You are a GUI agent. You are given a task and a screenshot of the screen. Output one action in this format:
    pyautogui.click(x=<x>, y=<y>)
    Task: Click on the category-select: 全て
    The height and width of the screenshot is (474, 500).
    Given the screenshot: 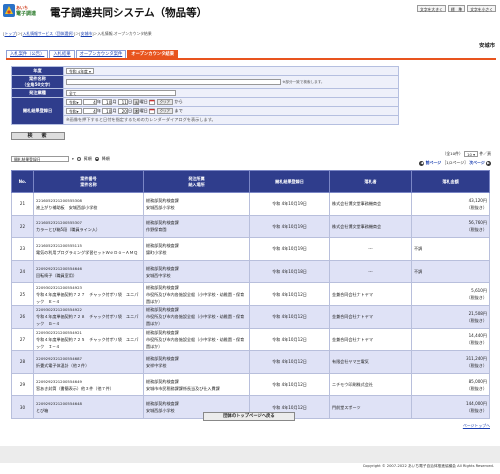 What is the action you would take?
    pyautogui.click(x=121, y=93)
    